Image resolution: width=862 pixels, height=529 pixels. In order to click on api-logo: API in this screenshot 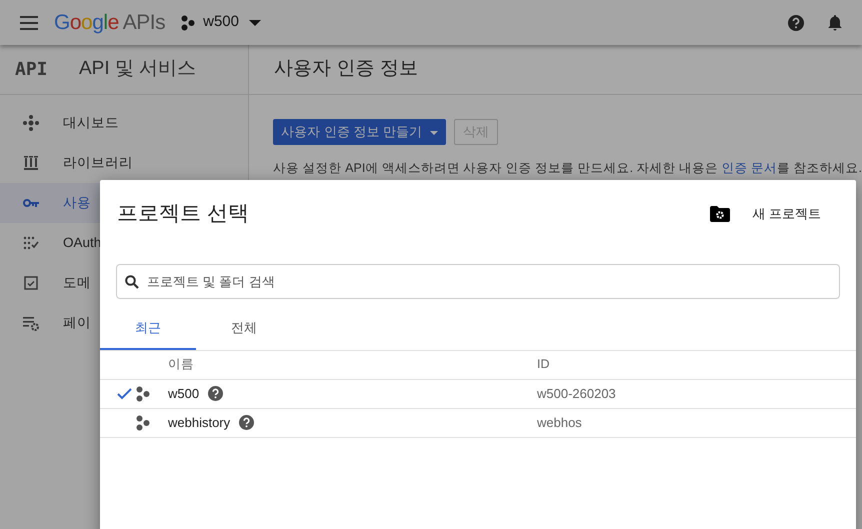, I will do `click(32, 70)`.